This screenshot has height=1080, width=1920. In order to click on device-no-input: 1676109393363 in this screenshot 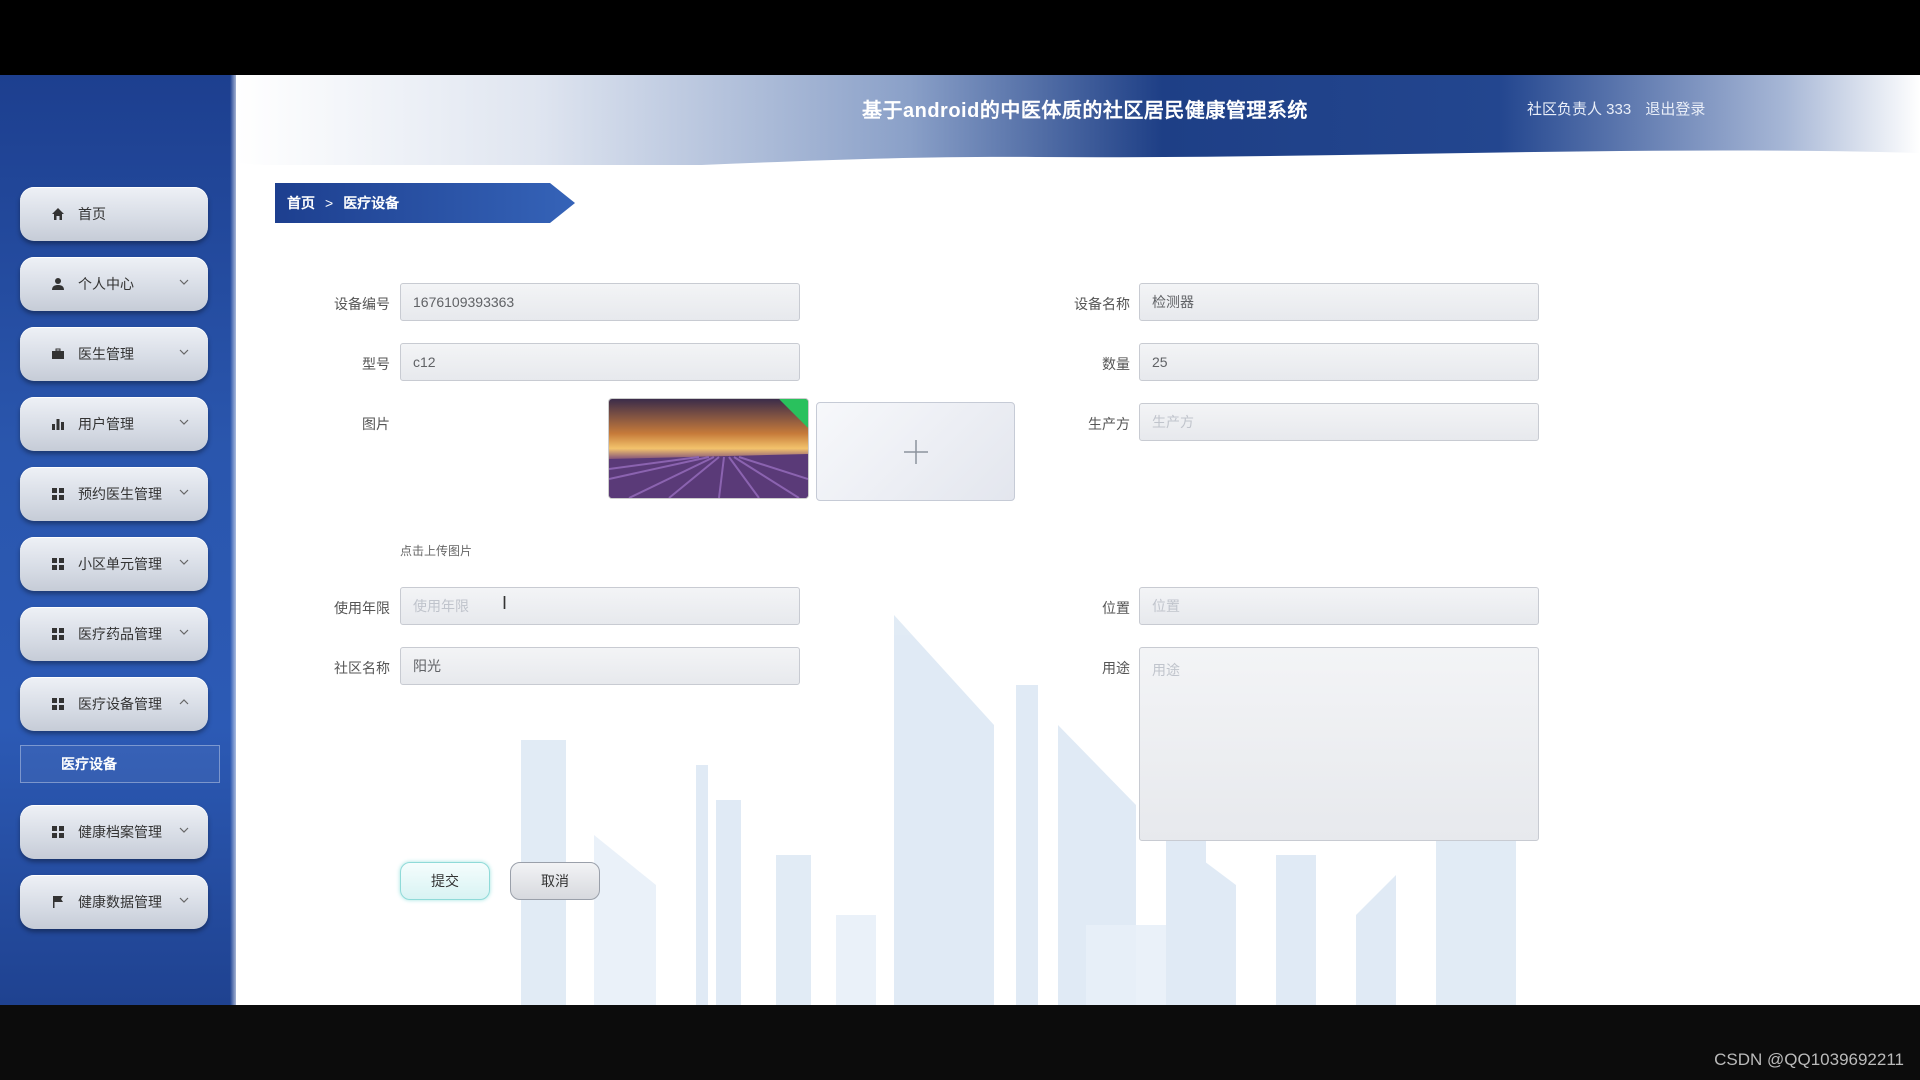, I will do `click(600, 302)`.